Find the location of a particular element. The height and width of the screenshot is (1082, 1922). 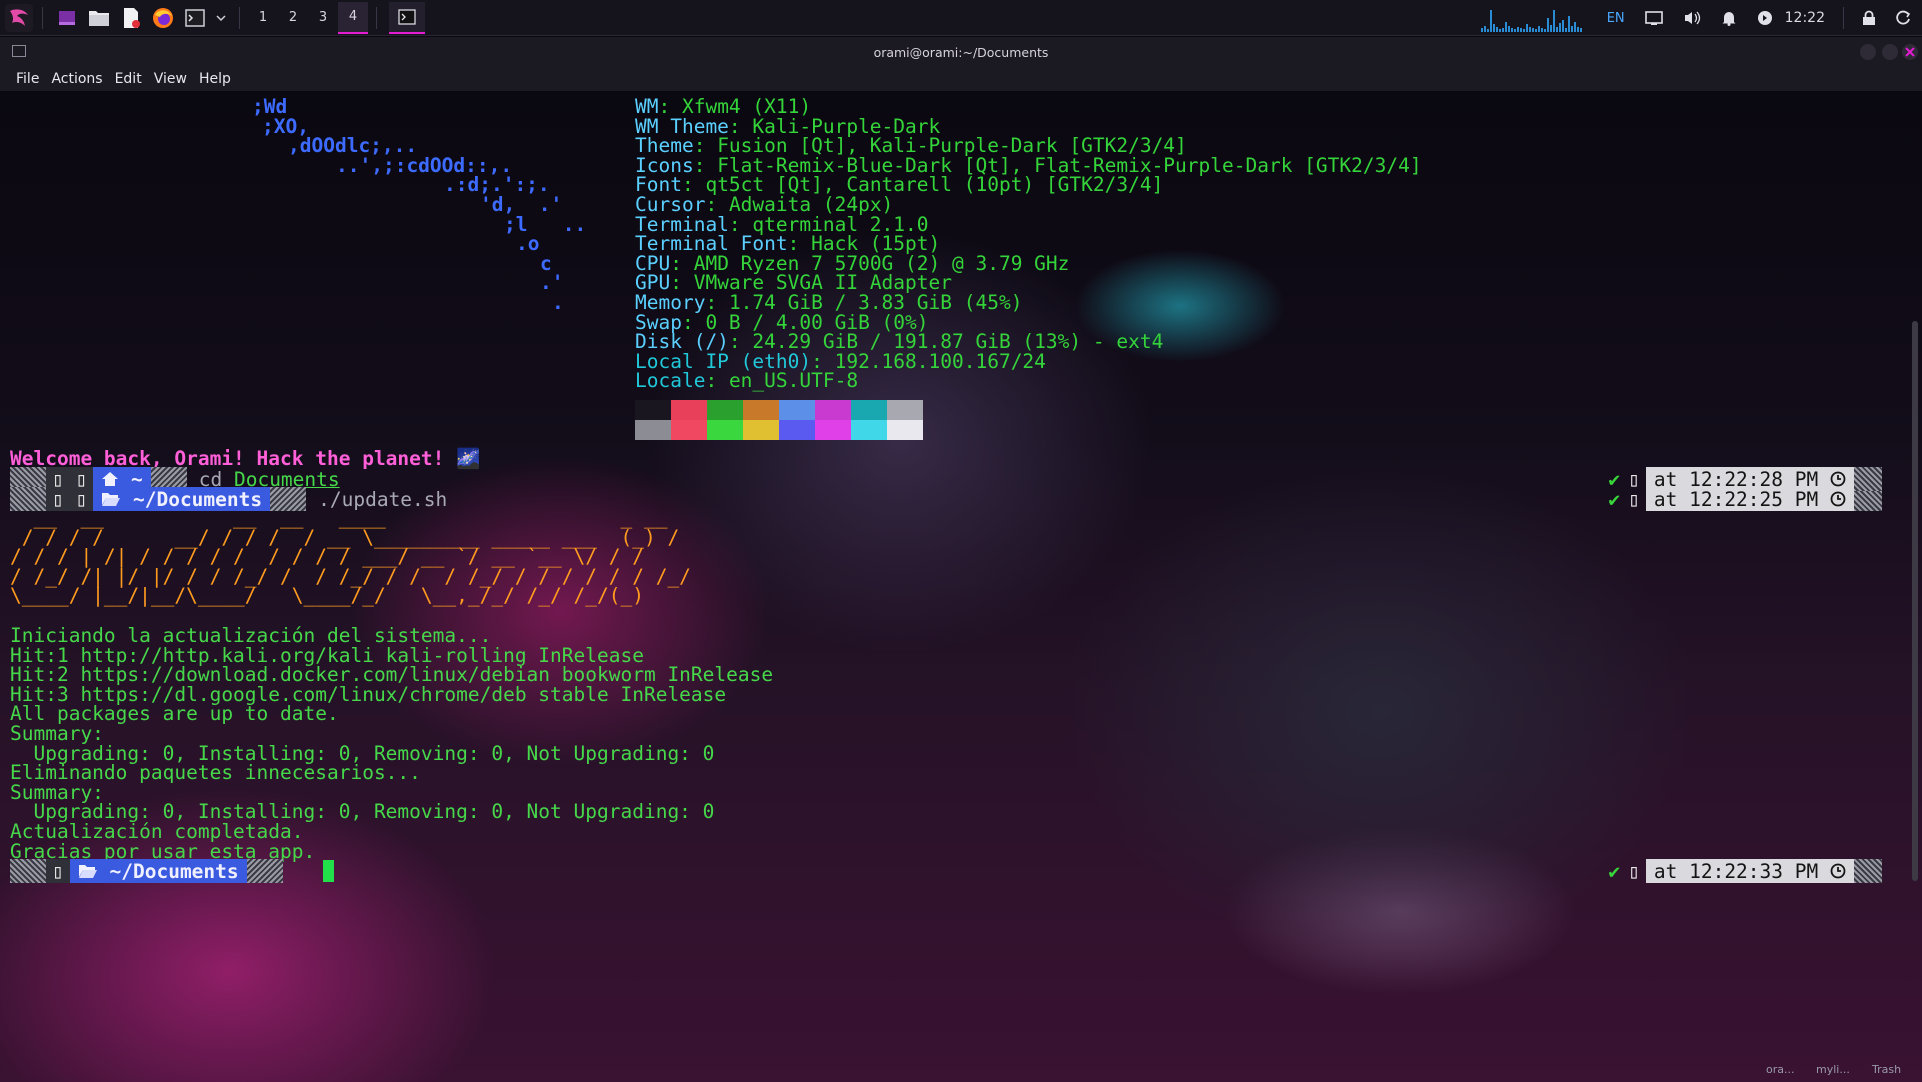

taskbar-terminal-window is located at coordinates (407, 17).